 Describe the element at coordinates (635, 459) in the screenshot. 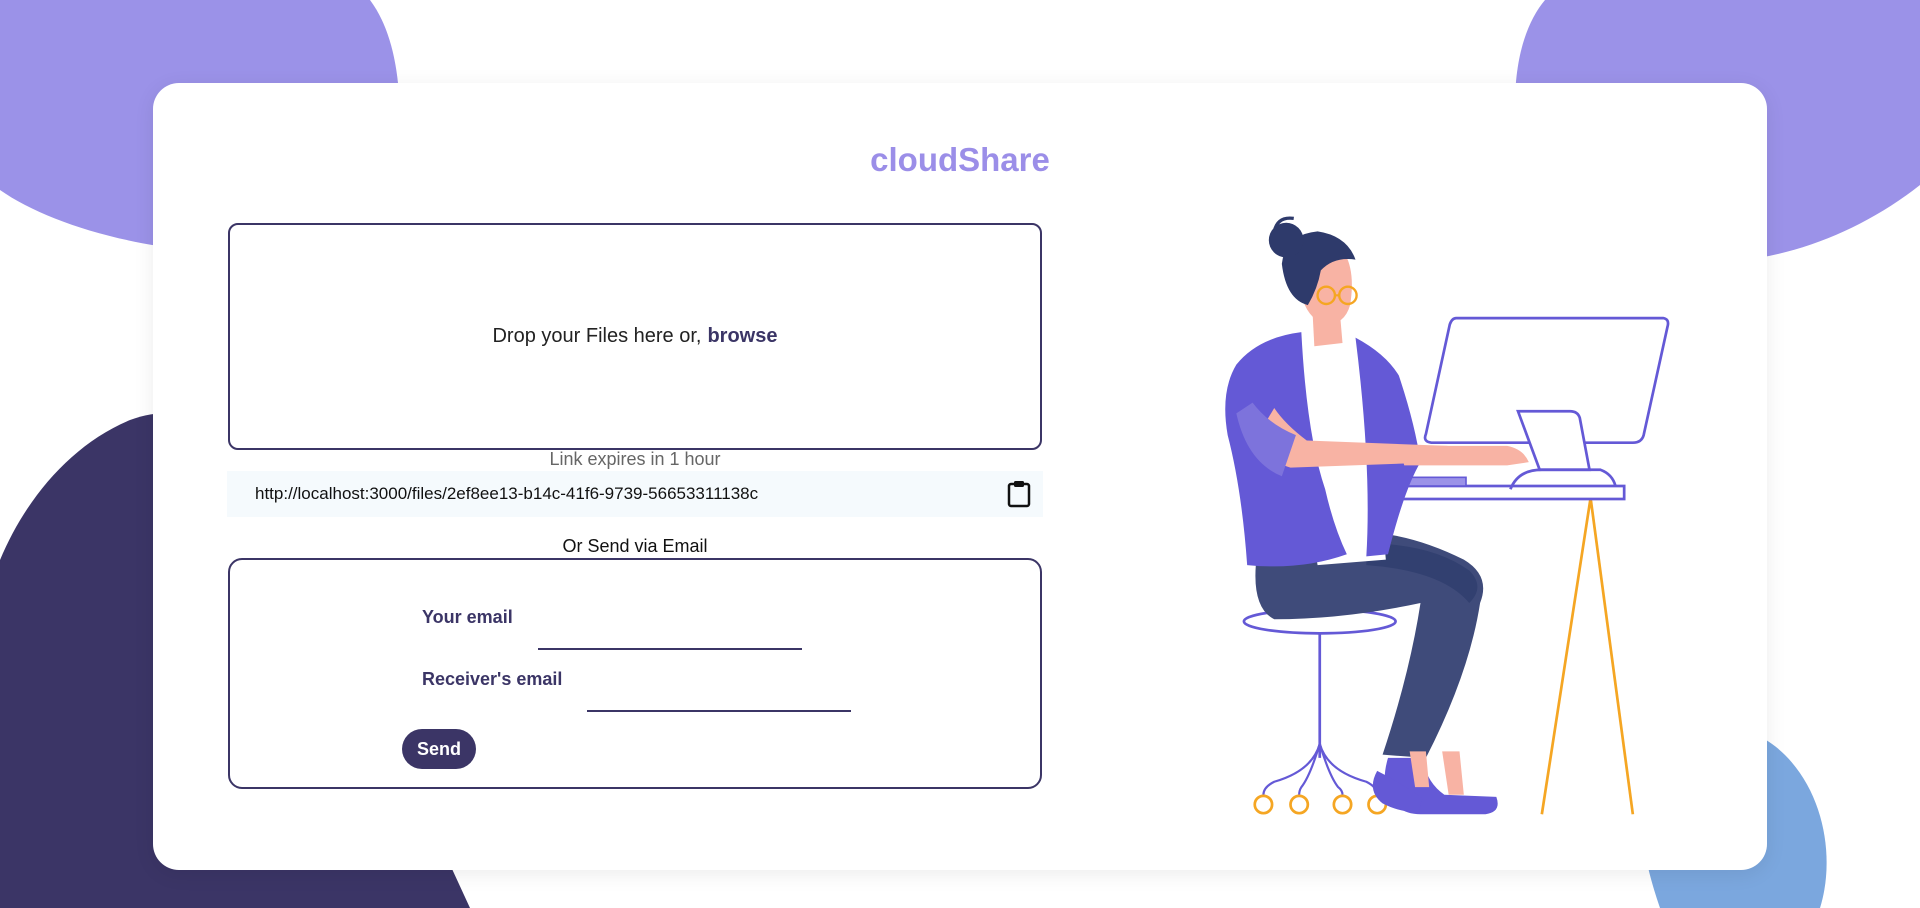

I see `link-expiry-text: Link expires in 1 hour` at that location.